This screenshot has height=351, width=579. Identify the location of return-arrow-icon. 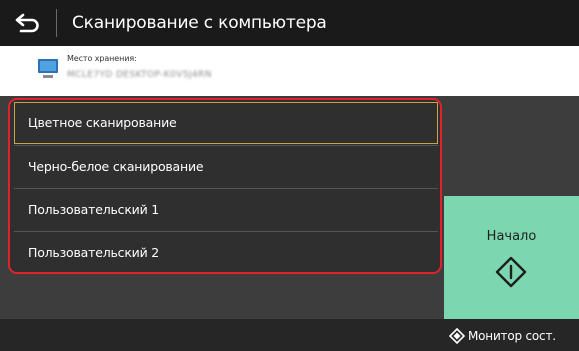
(27, 23).